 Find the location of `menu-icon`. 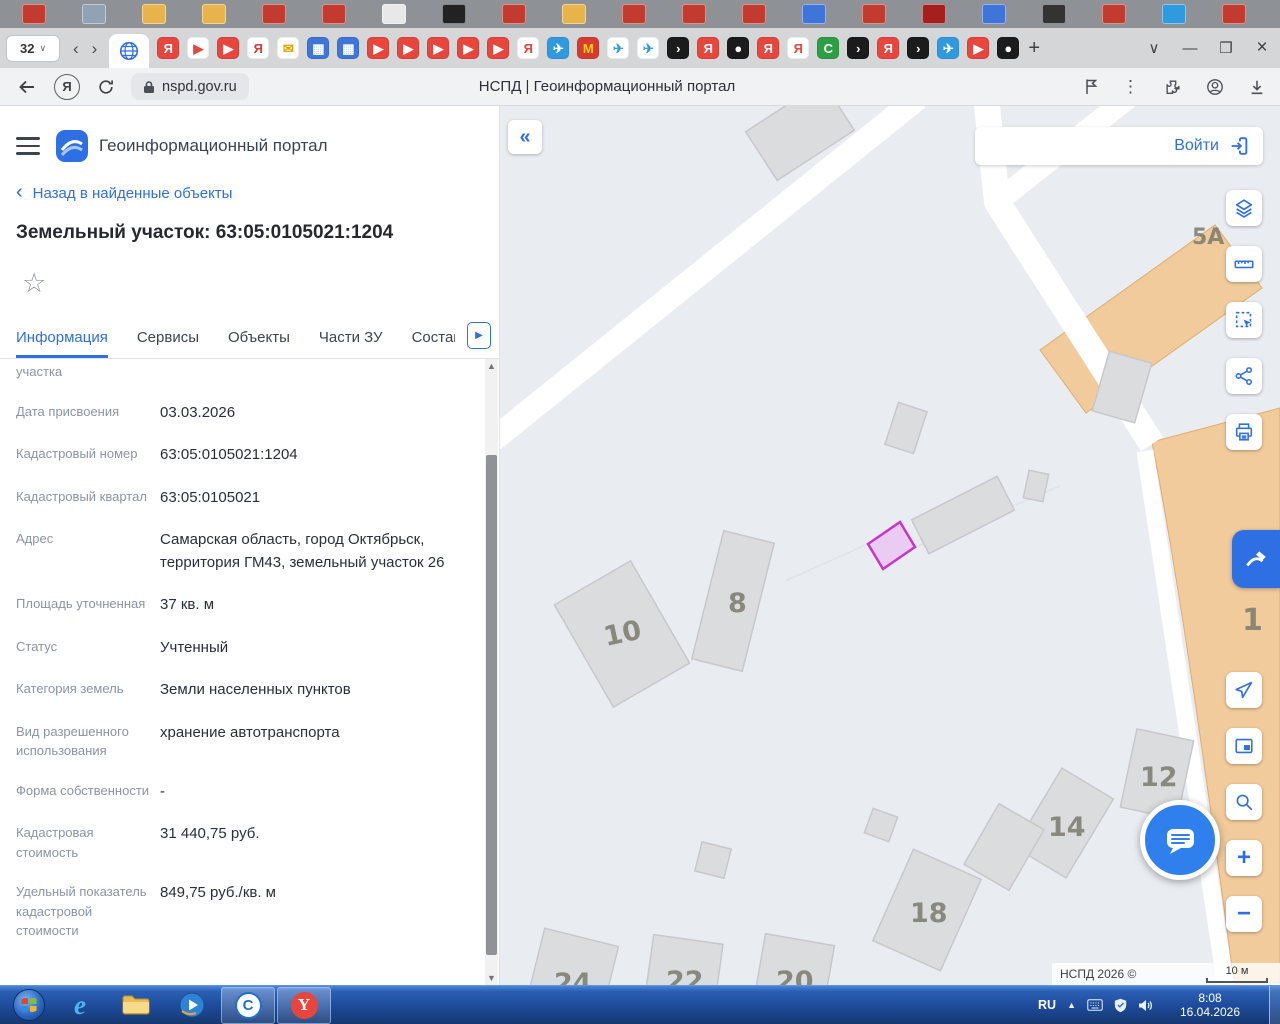

menu-icon is located at coordinates (28, 146).